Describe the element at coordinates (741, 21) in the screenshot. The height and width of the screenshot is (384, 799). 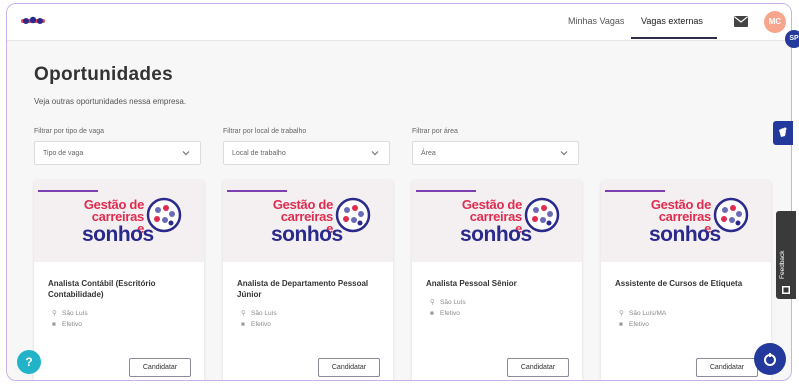
I see `mail-icon` at that location.